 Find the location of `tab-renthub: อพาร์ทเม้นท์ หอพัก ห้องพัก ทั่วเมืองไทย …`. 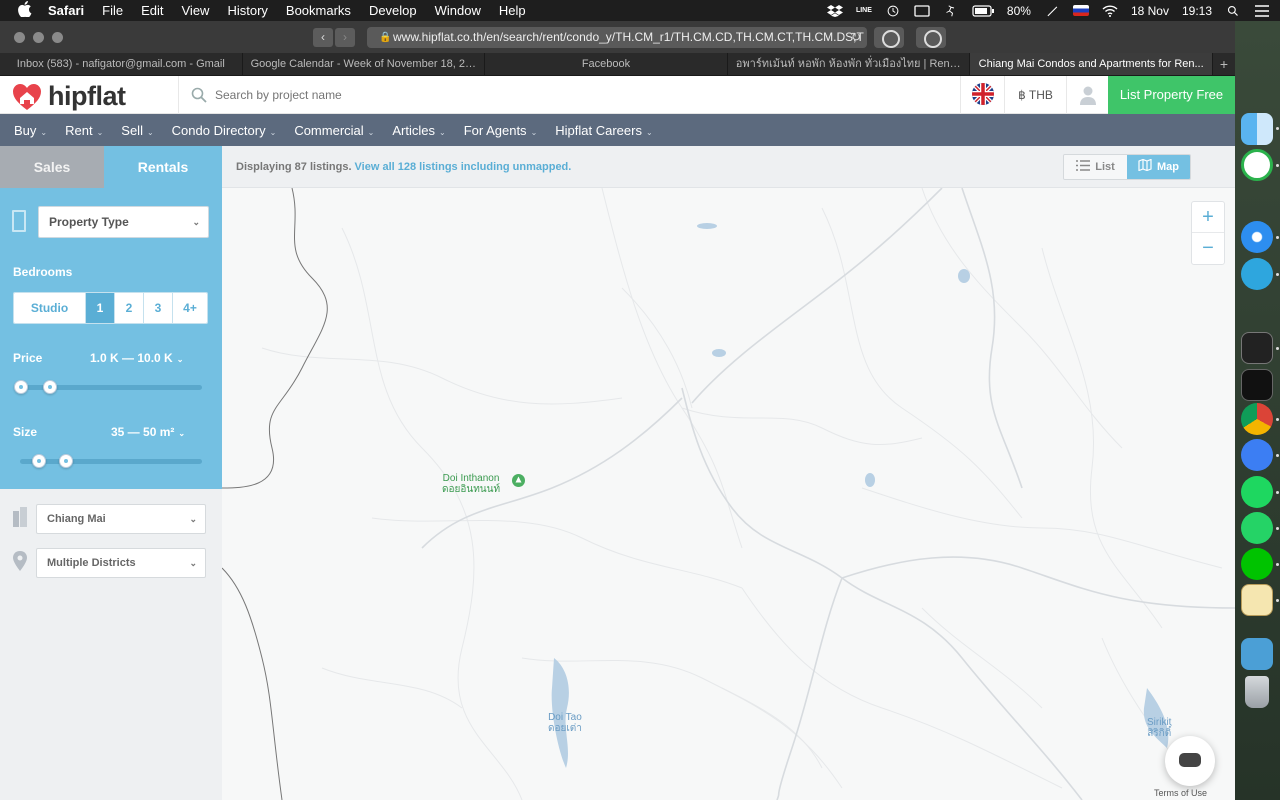

tab-renthub: อพาร์ทเม้นท์ หอพัก ห้องพัก ทั่วเมืองไทย … is located at coordinates (849, 64).